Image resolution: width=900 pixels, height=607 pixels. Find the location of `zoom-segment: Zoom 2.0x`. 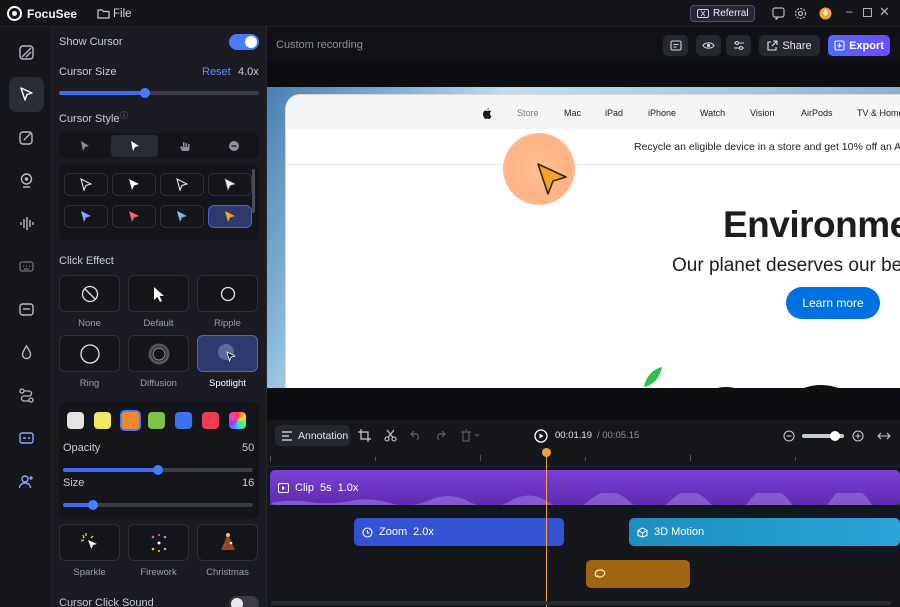

zoom-segment: Zoom 2.0x is located at coordinates (459, 532).